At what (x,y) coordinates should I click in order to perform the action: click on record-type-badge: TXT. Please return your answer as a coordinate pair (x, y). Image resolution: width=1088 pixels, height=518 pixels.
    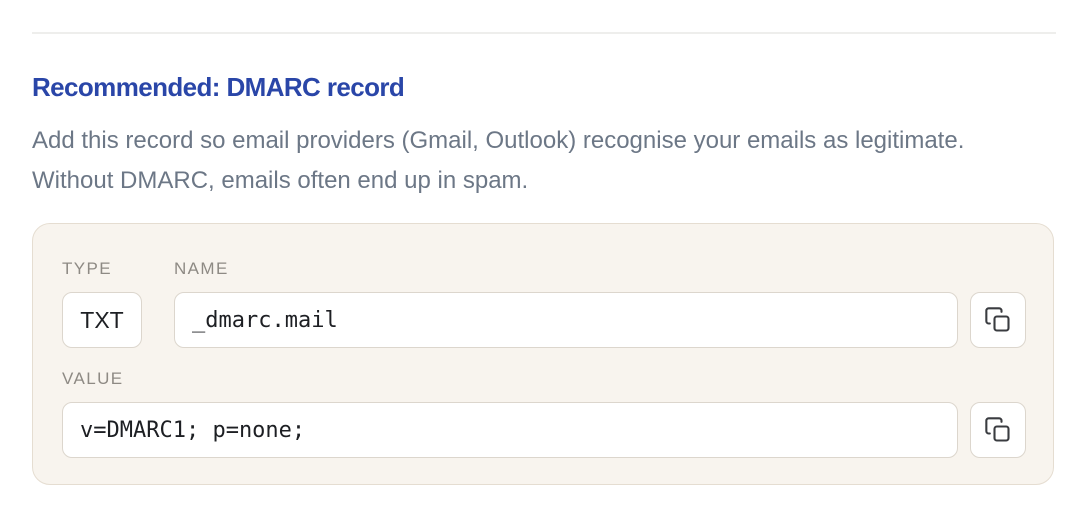
    Looking at the image, I should click on (102, 320).